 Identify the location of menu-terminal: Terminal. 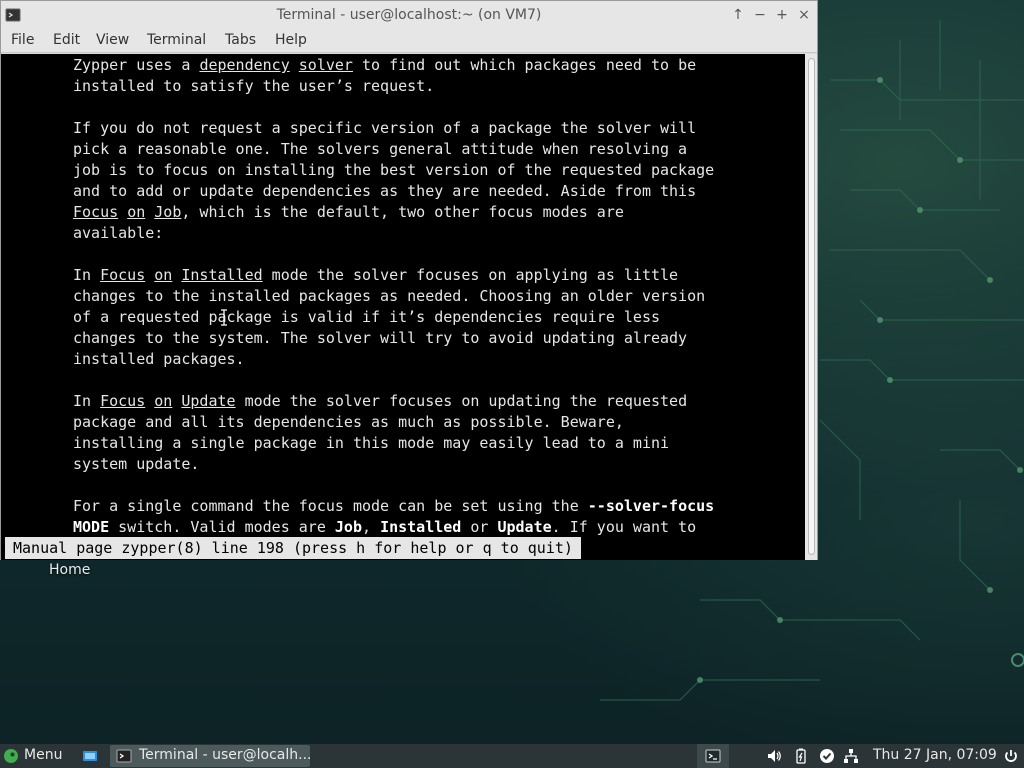
(176, 40).